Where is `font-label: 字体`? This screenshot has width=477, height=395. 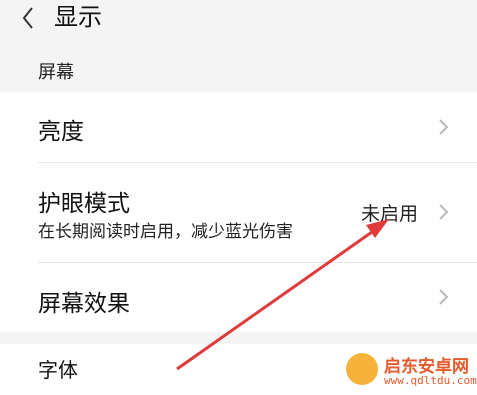 font-label: 字体 is located at coordinates (58, 370).